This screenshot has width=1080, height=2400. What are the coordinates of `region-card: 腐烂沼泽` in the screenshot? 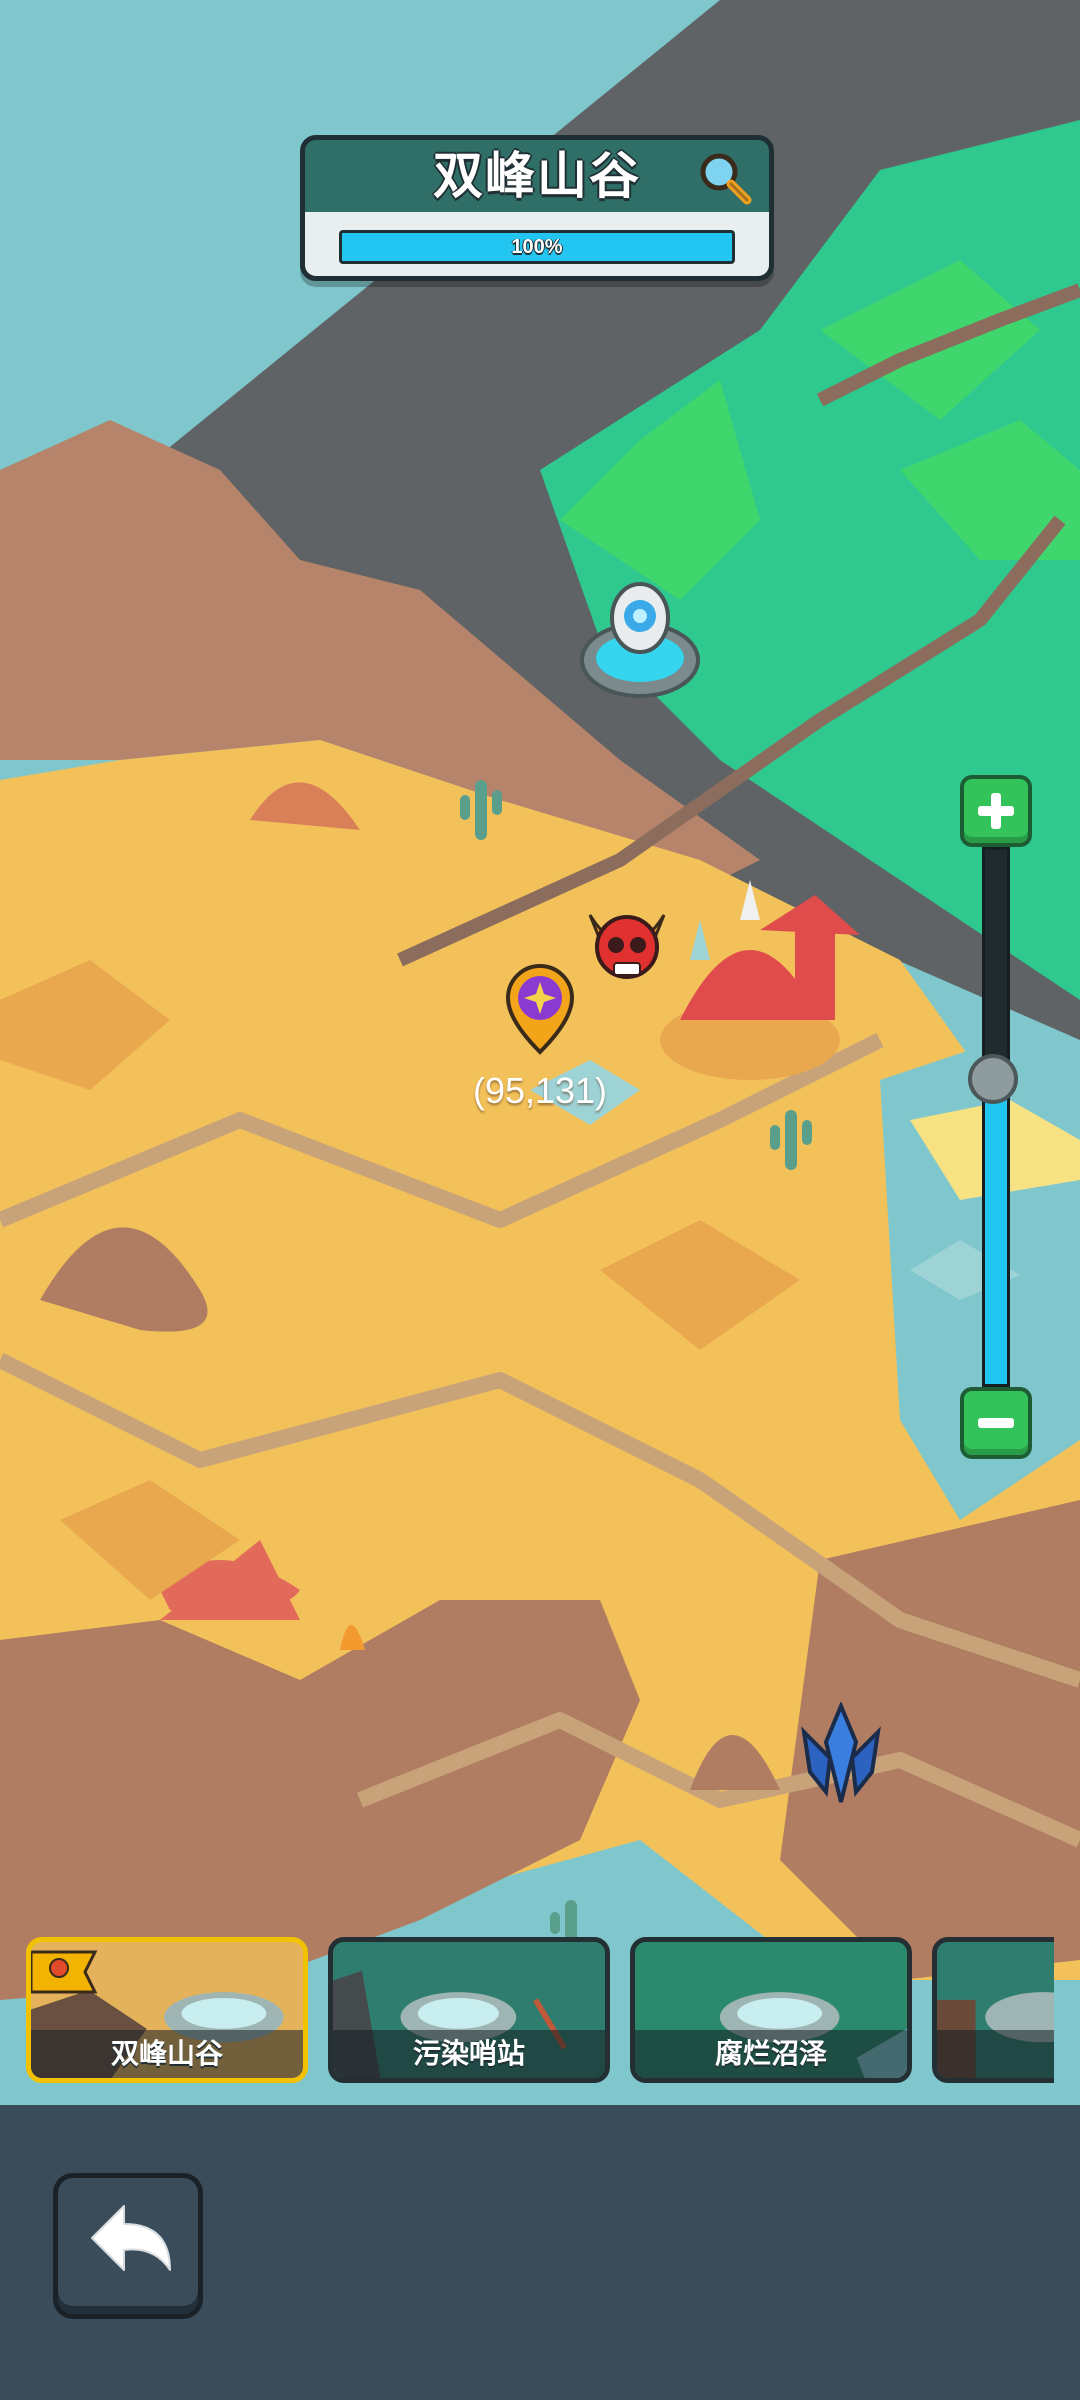 It's located at (771, 2010).